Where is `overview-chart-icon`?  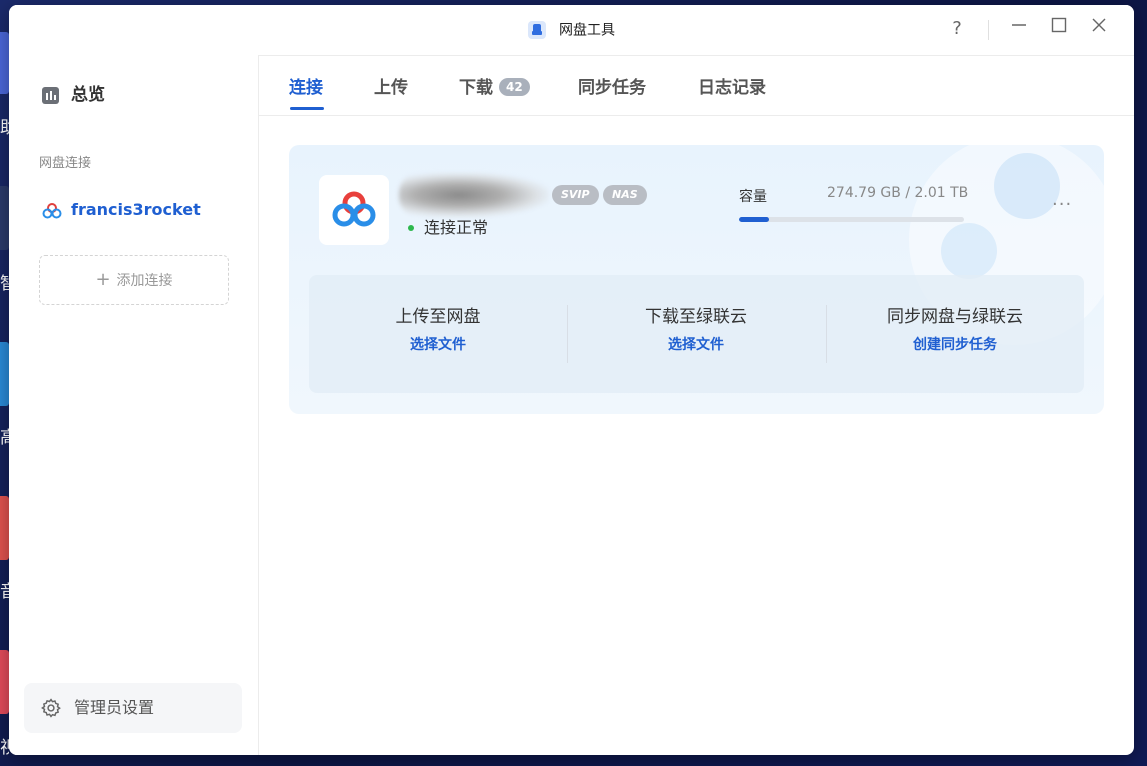
overview-chart-icon is located at coordinates (50, 95).